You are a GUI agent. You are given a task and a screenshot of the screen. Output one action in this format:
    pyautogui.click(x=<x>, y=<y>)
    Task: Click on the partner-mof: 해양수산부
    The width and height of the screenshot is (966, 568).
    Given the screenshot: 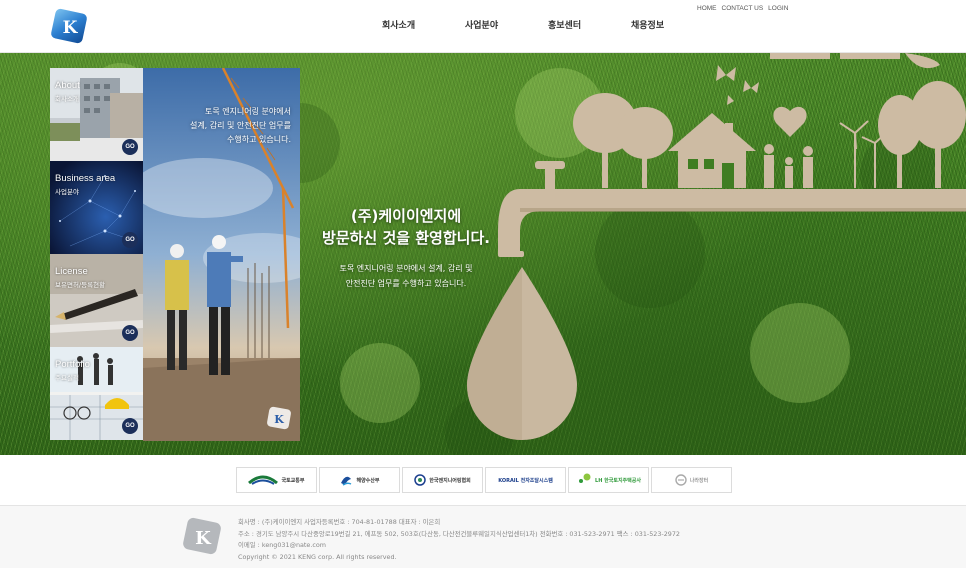 What is the action you would take?
    pyautogui.click(x=359, y=480)
    